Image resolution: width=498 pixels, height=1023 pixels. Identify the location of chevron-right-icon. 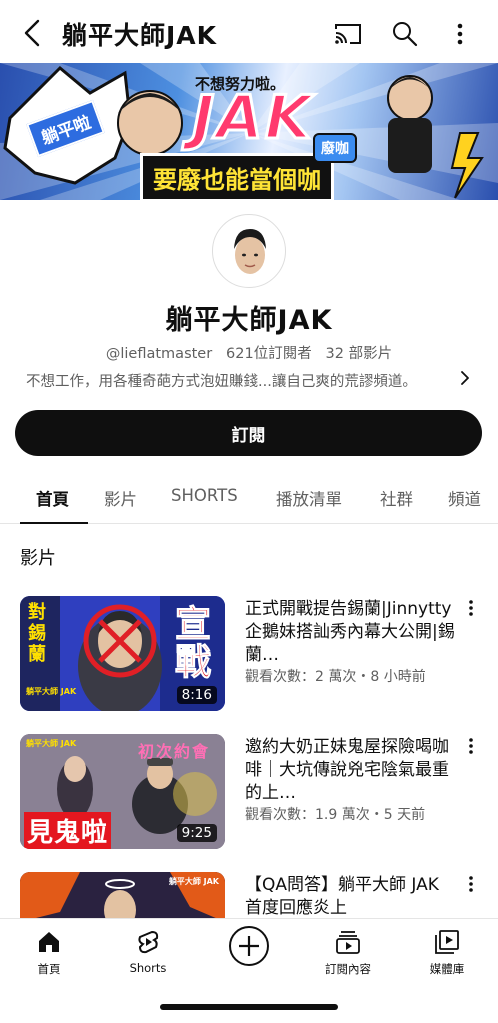
(465, 378).